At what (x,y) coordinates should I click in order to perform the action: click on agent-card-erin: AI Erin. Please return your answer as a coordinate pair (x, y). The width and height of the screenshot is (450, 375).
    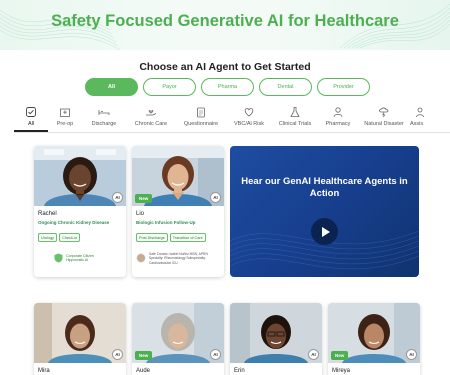
    Looking at the image, I should click on (276, 339).